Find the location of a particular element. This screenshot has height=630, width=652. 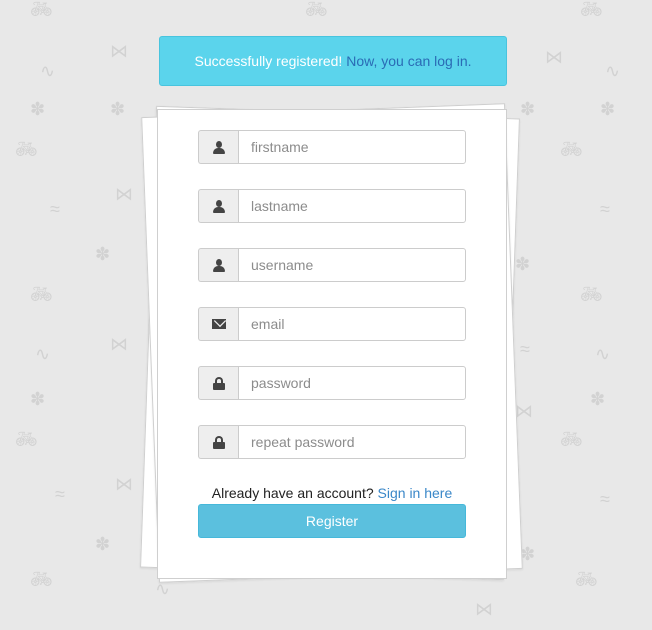

lastname-field is located at coordinates (332, 206).